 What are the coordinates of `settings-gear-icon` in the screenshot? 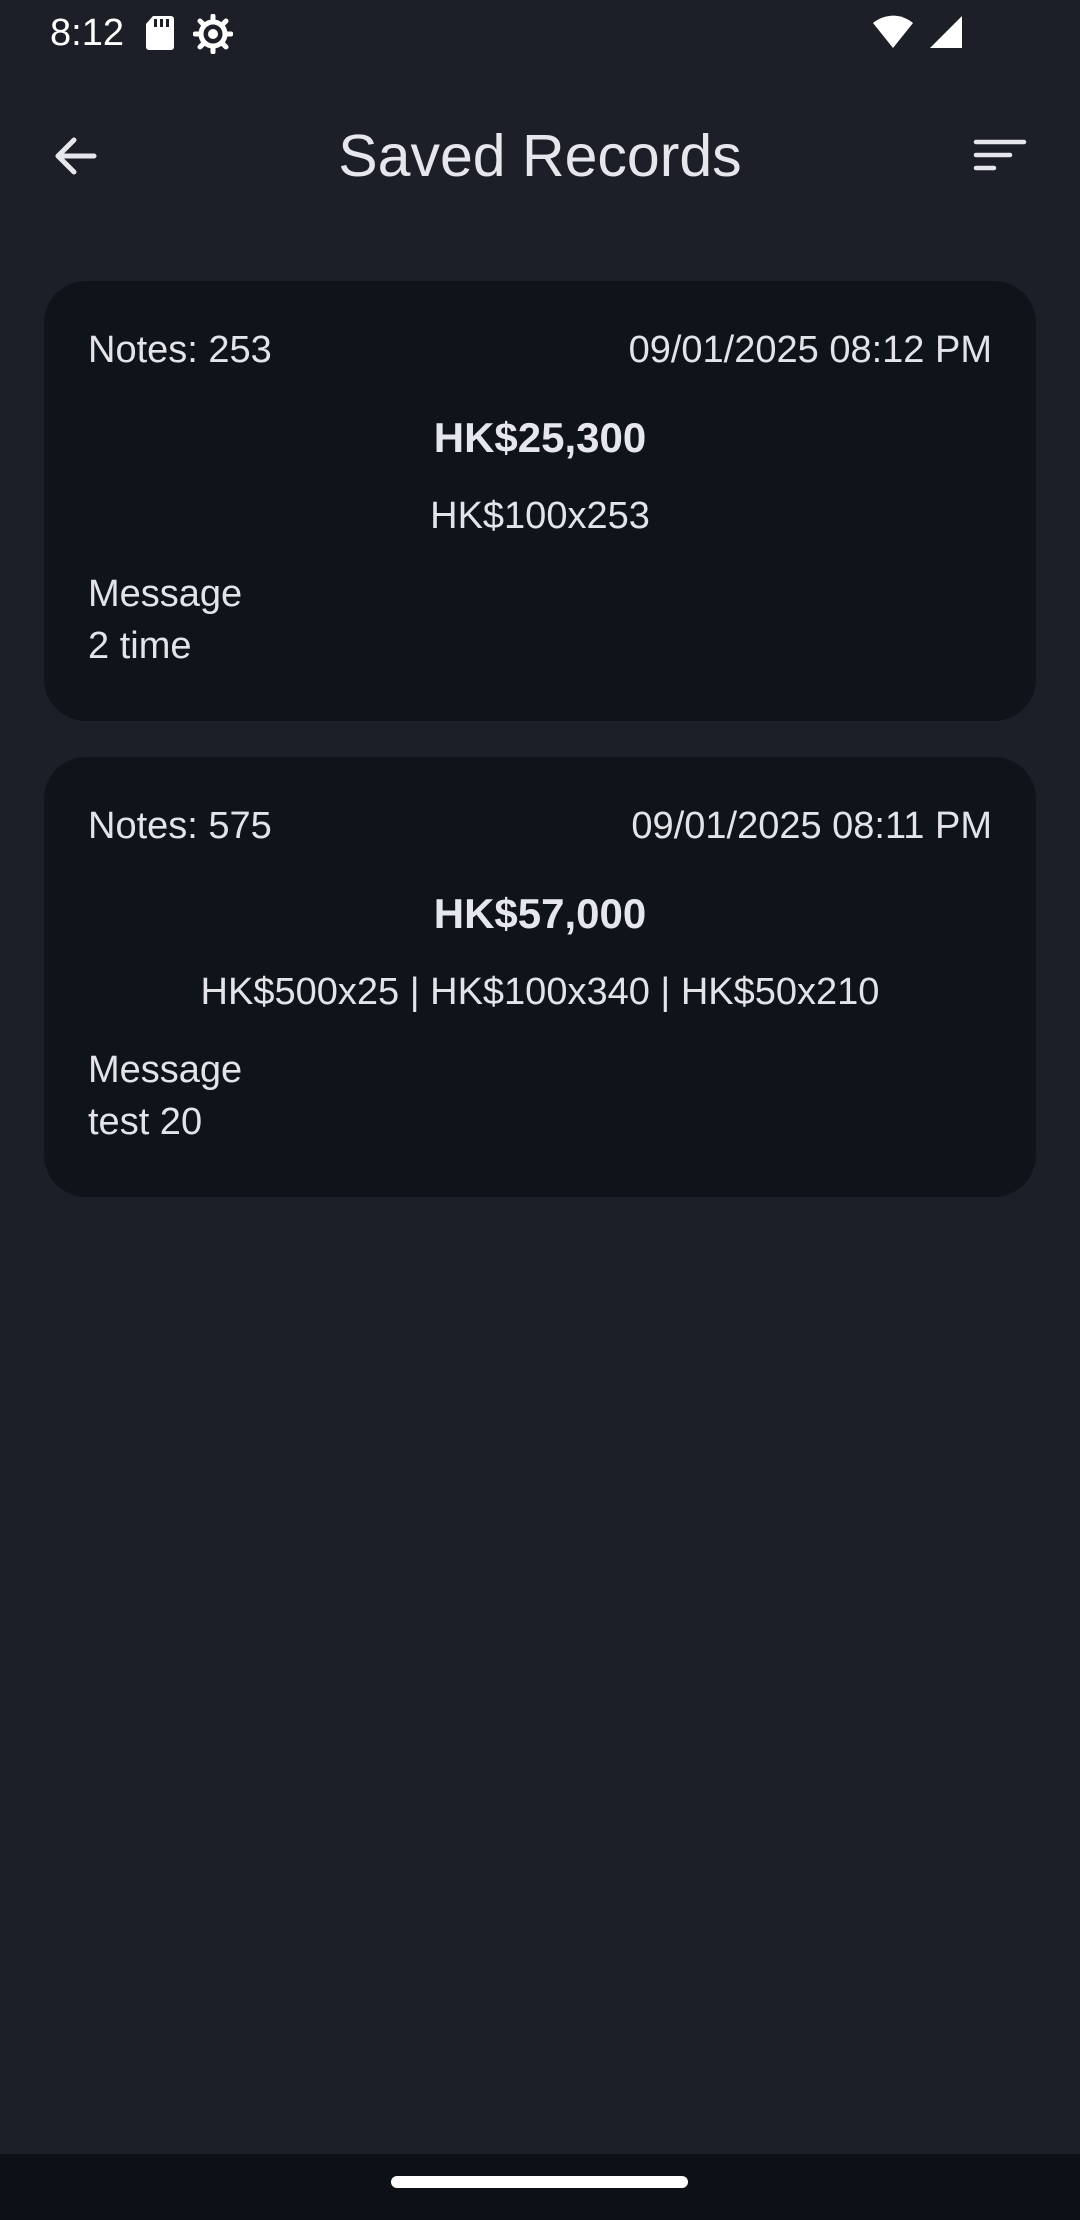 It's located at (213, 34).